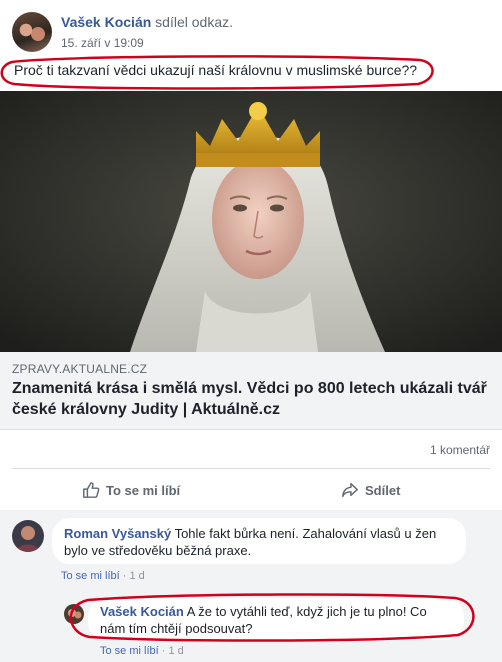 Image resolution: width=502 pixels, height=662 pixels. What do you see at coordinates (91, 490) in the screenshot?
I see `thumbs-up-icon` at bounding box center [91, 490].